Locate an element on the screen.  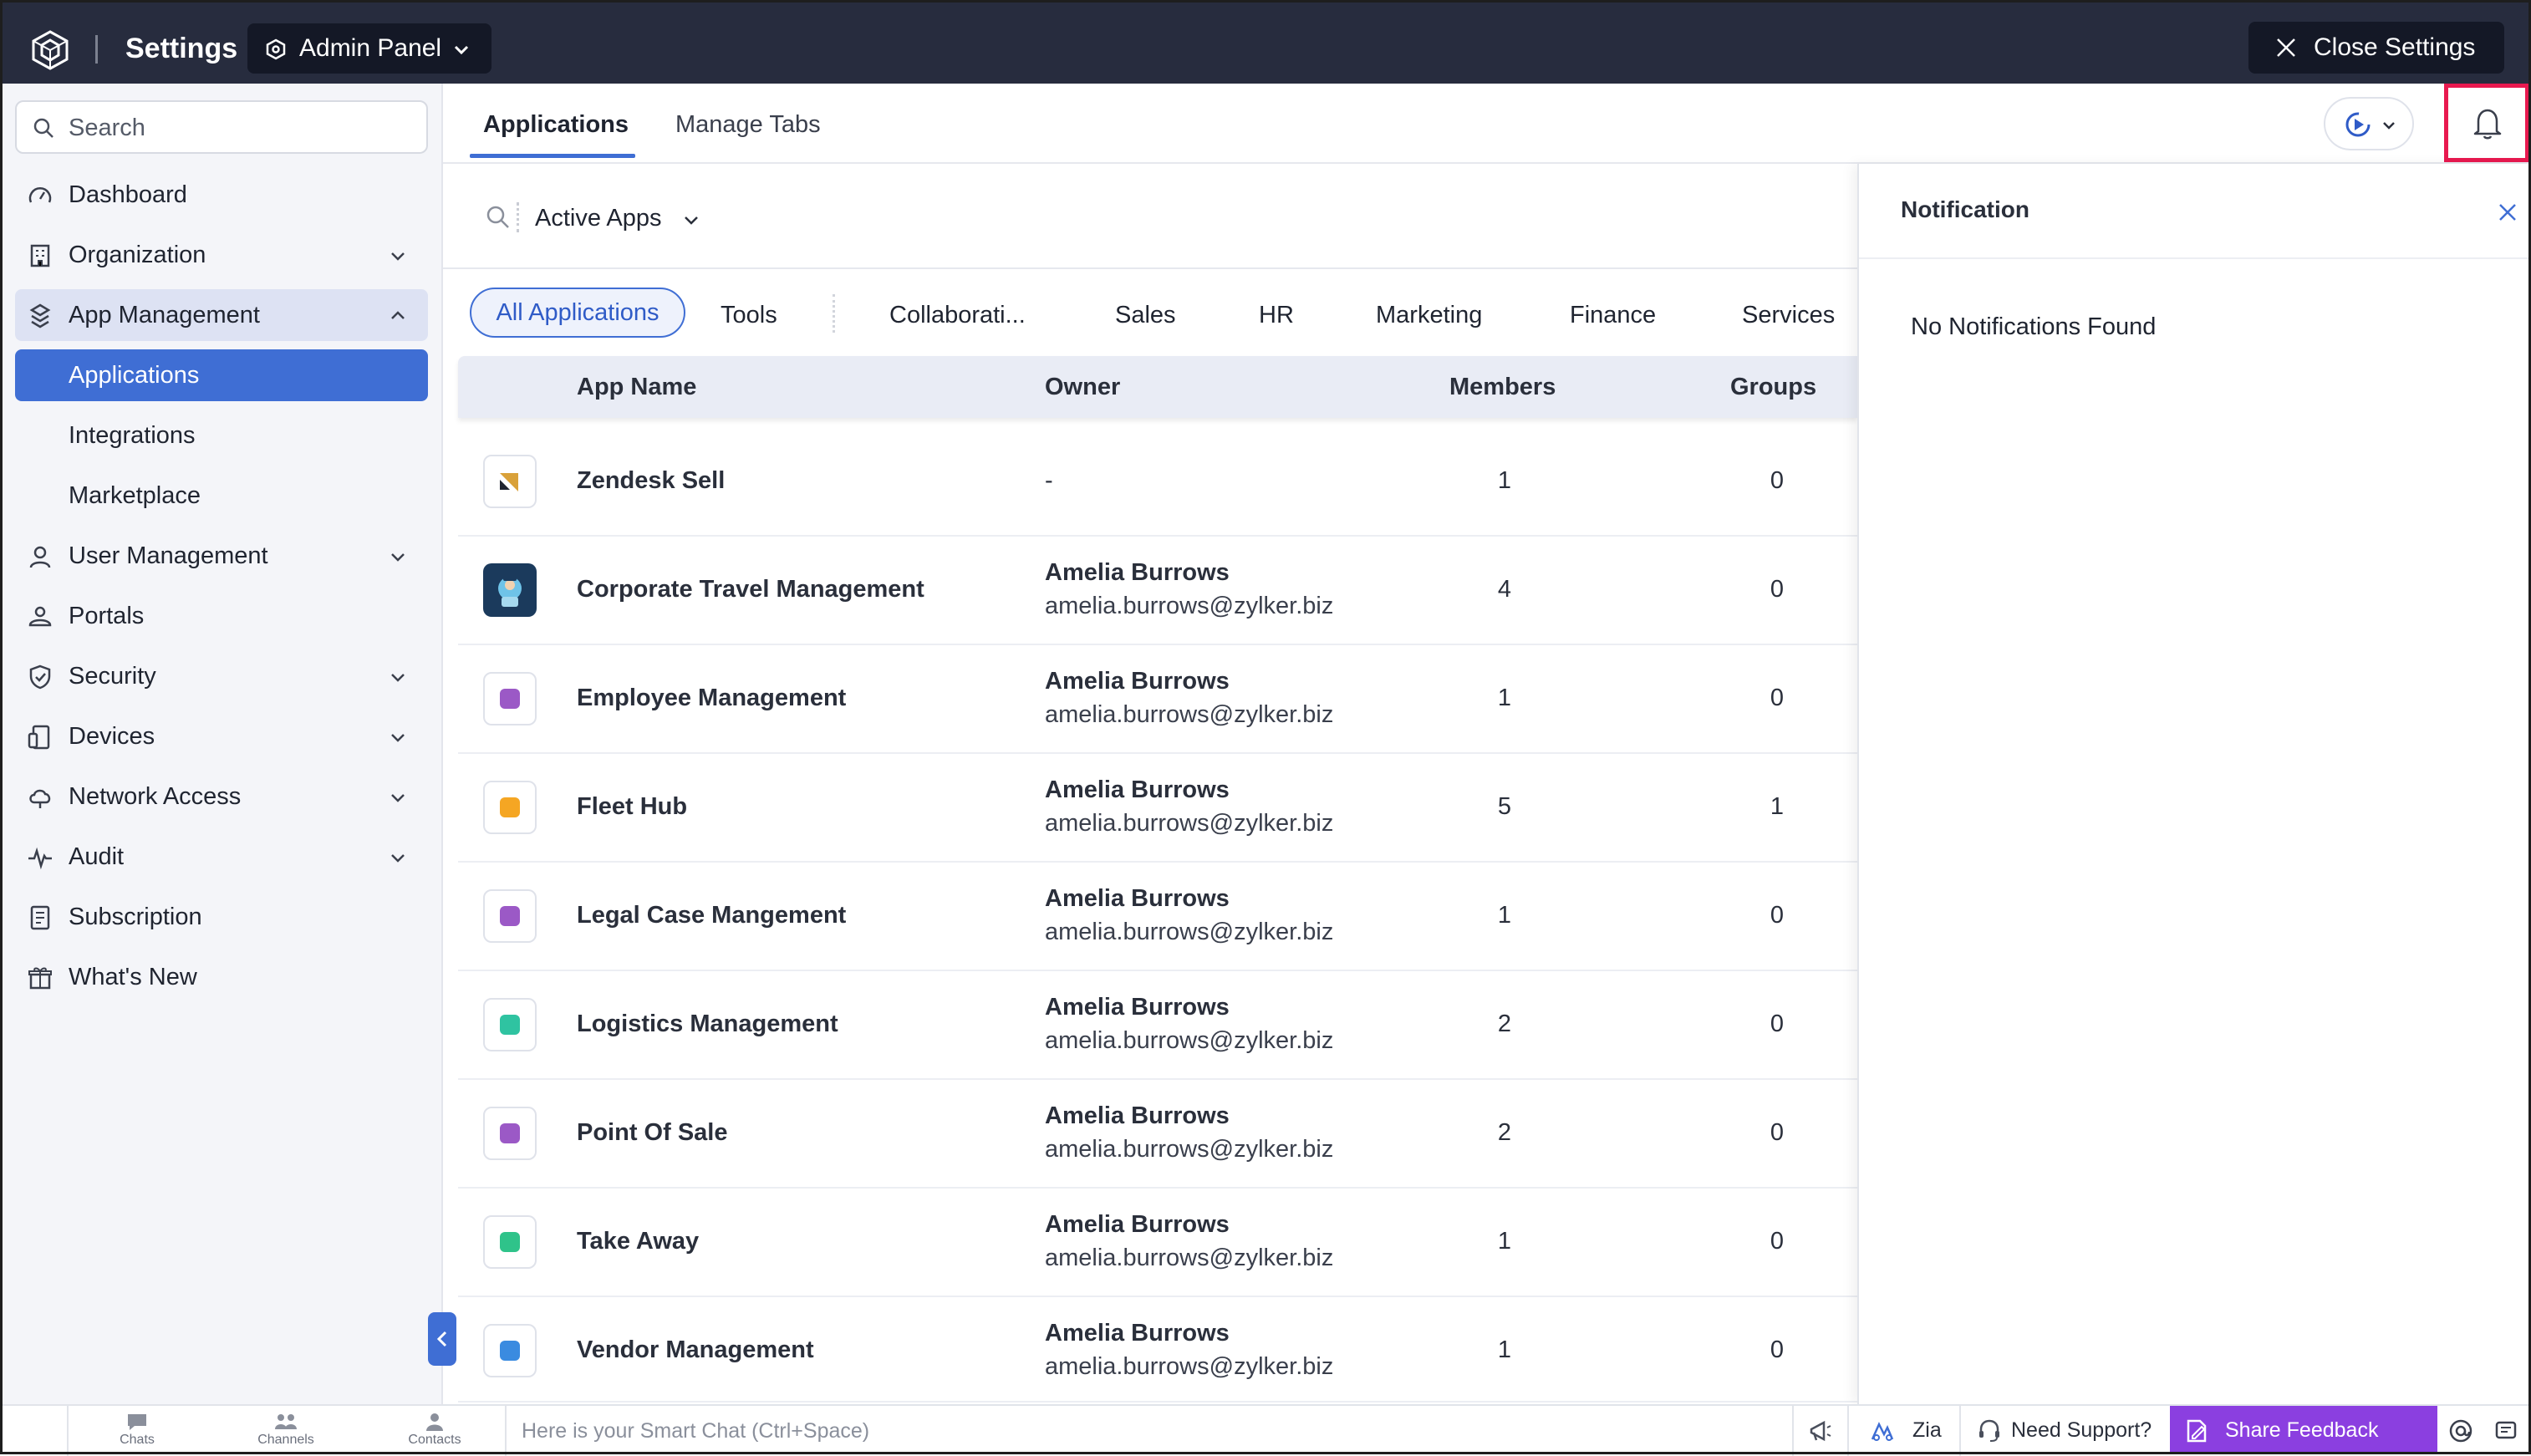
column-owner: Owner is located at coordinates (1082, 387).